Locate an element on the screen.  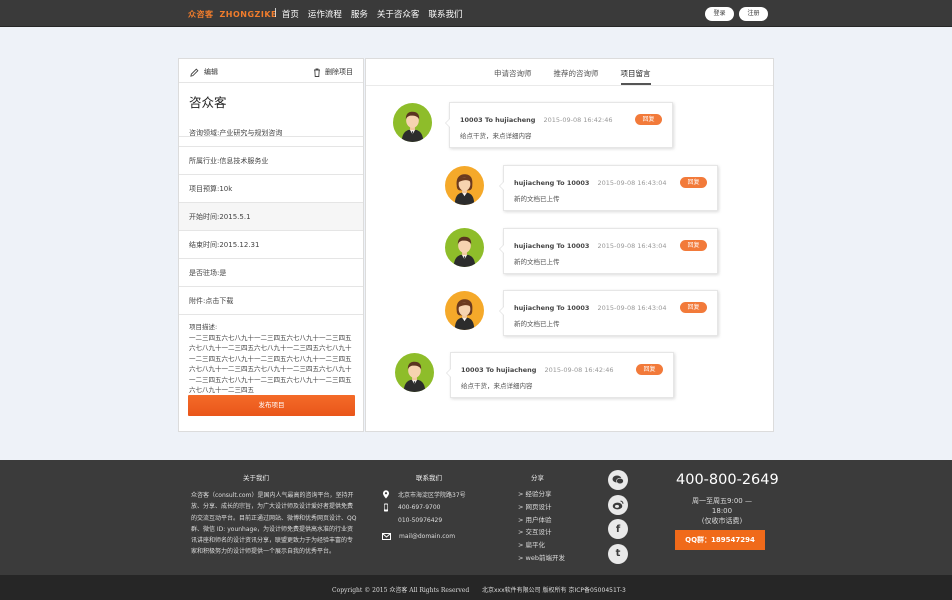
login-button: 登录 is located at coordinates (719, 14).